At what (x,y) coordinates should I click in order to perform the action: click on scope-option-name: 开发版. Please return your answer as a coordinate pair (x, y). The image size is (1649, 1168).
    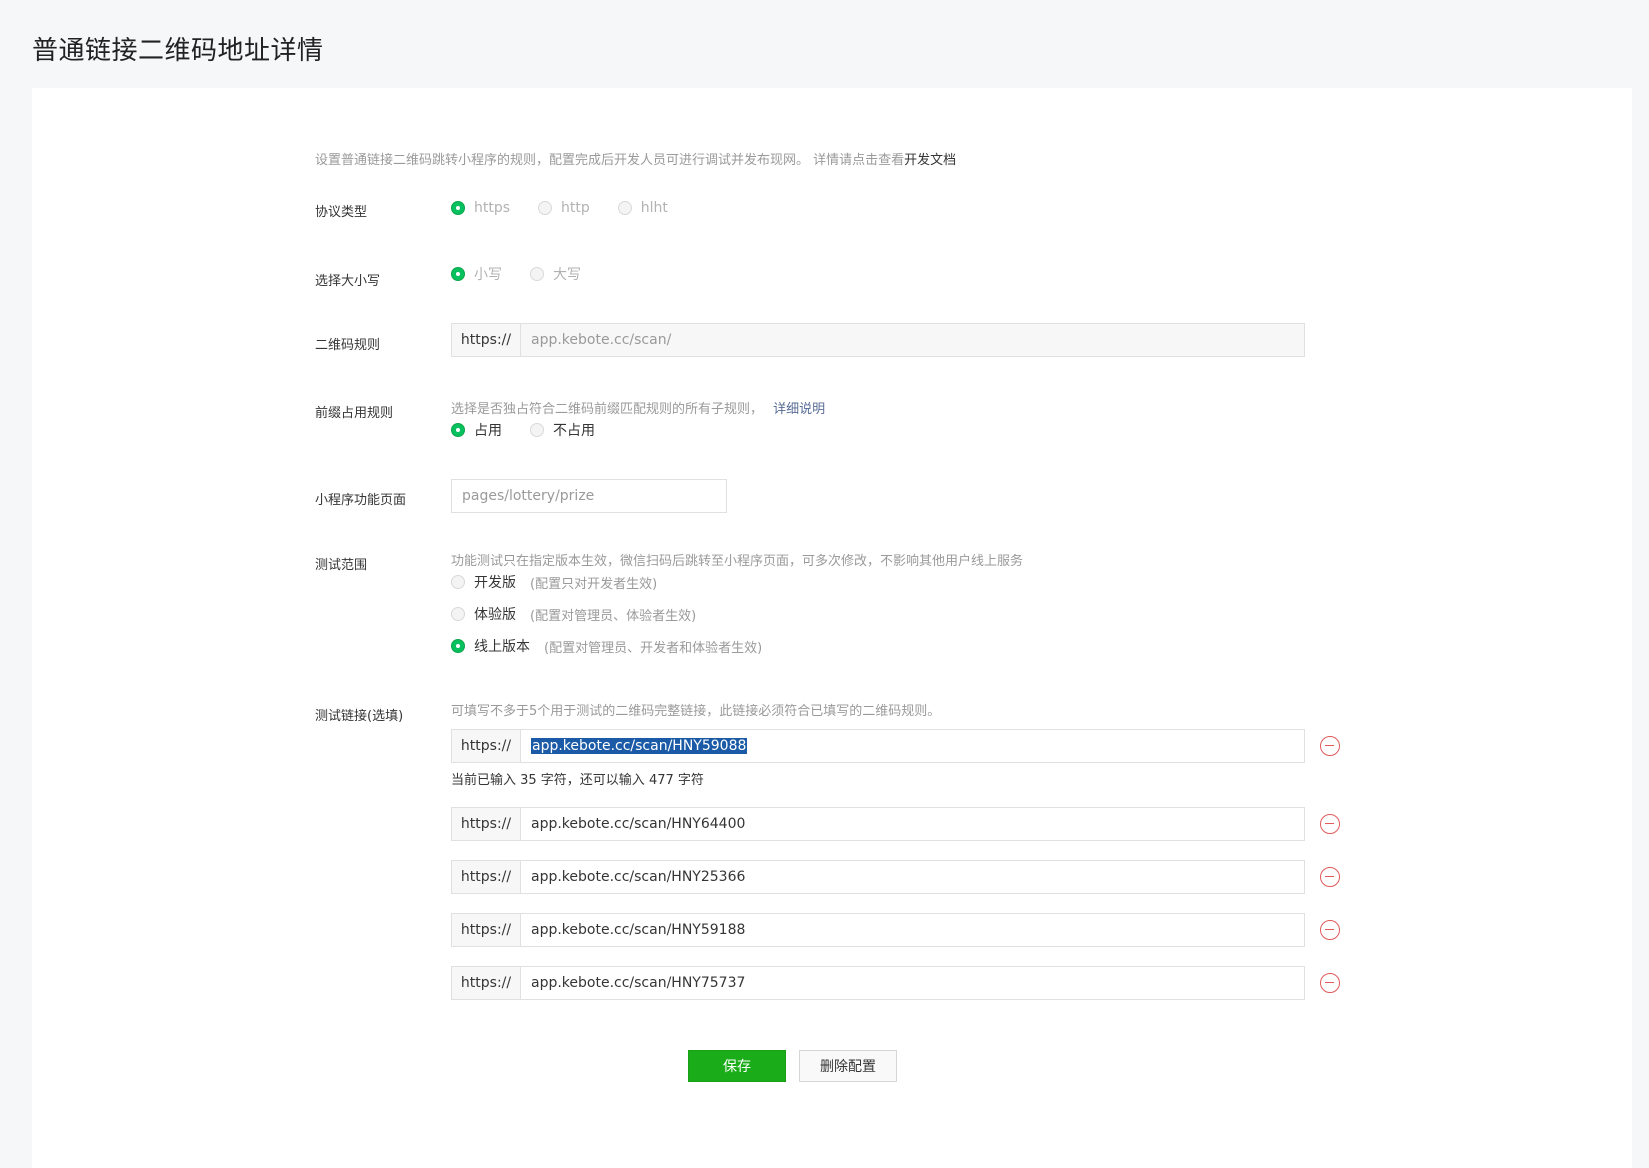
    Looking at the image, I should click on (495, 583).